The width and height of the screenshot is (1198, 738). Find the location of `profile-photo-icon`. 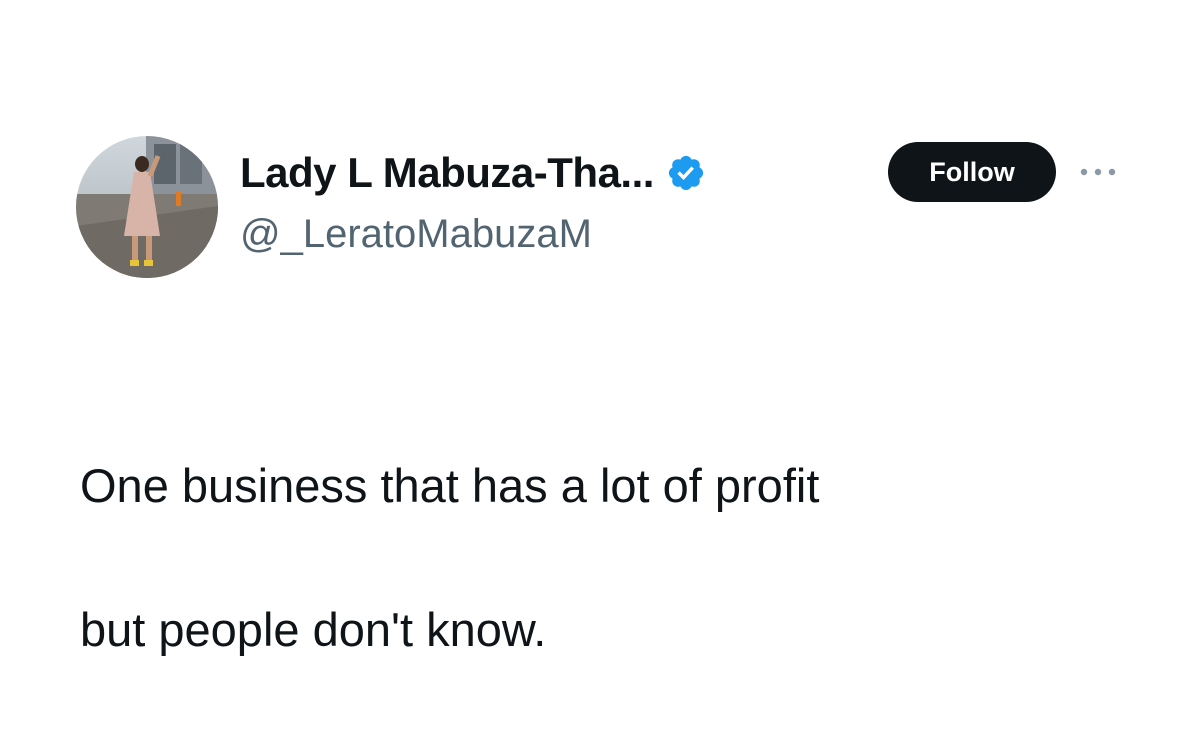

profile-photo-icon is located at coordinates (147, 207).